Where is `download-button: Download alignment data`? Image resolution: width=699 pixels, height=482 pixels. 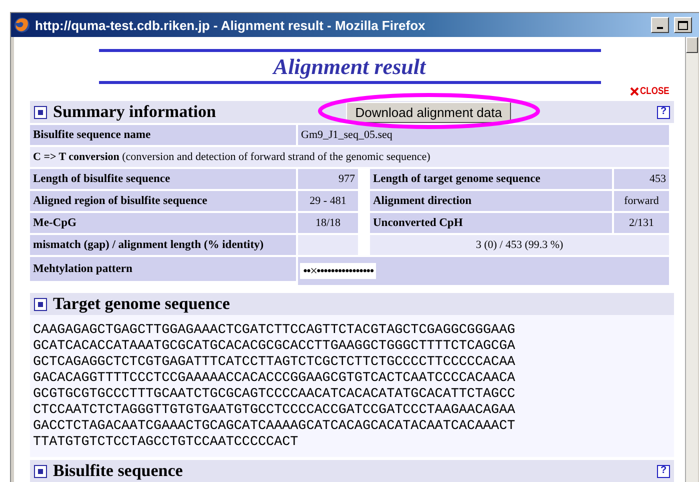
download-button: Download alignment data is located at coordinates (428, 112).